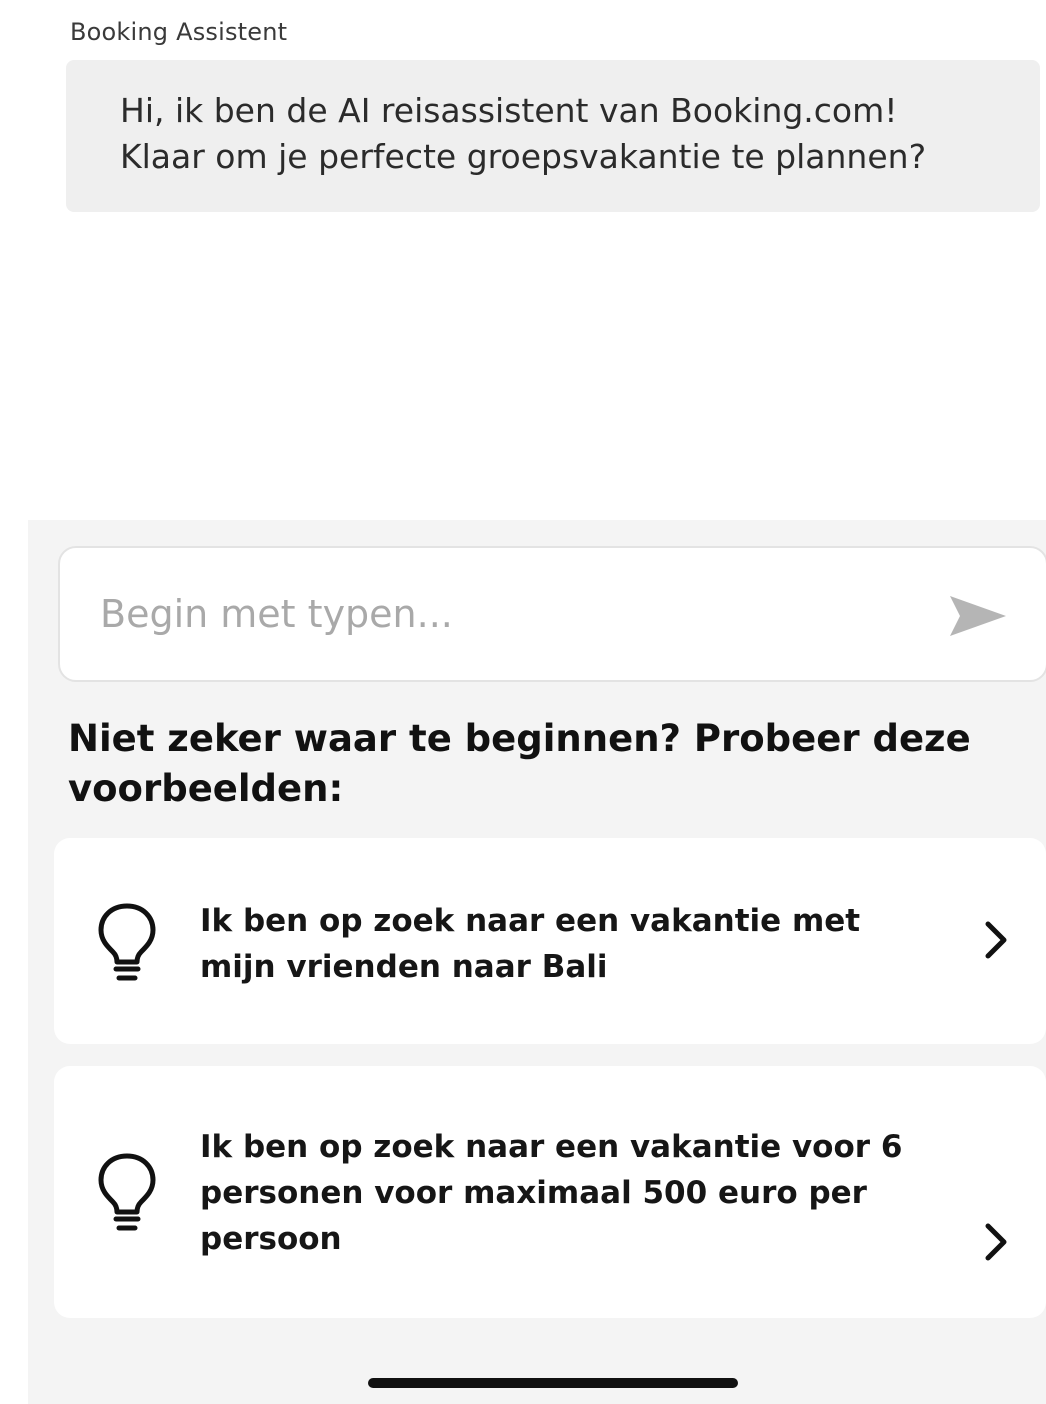  Describe the element at coordinates (510, 614) in the screenshot. I see `message-input` at that location.